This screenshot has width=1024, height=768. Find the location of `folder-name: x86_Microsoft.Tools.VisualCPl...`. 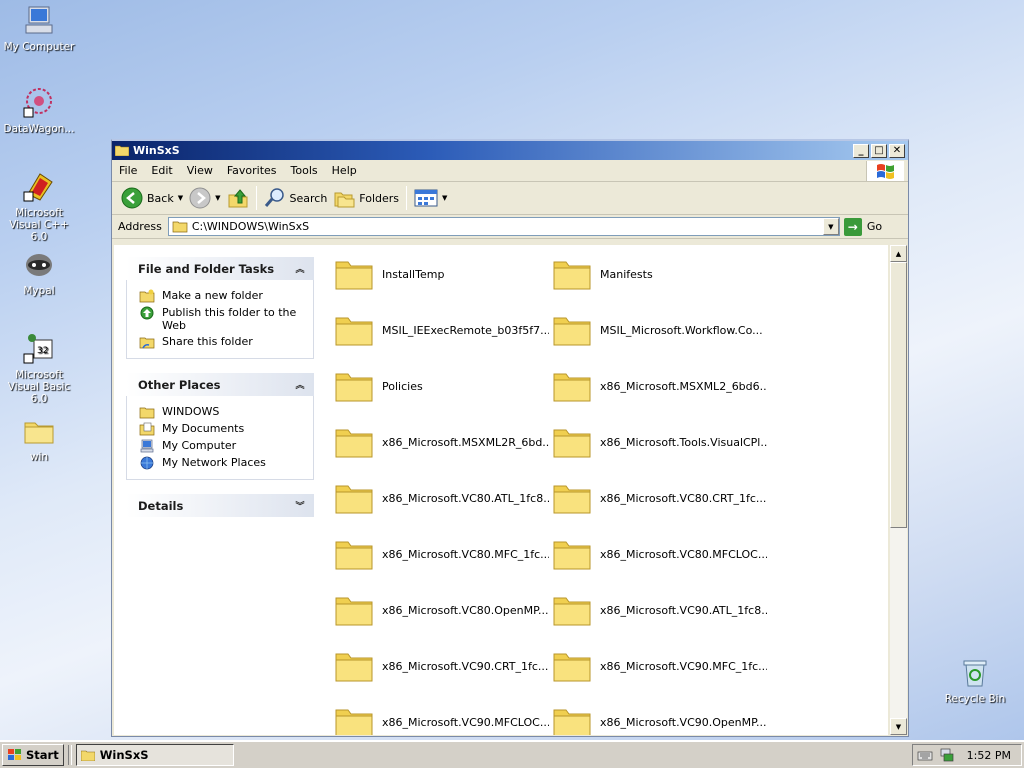

folder-name: x86_Microsoft.Tools.VisualCPl... is located at coordinates (683, 442).